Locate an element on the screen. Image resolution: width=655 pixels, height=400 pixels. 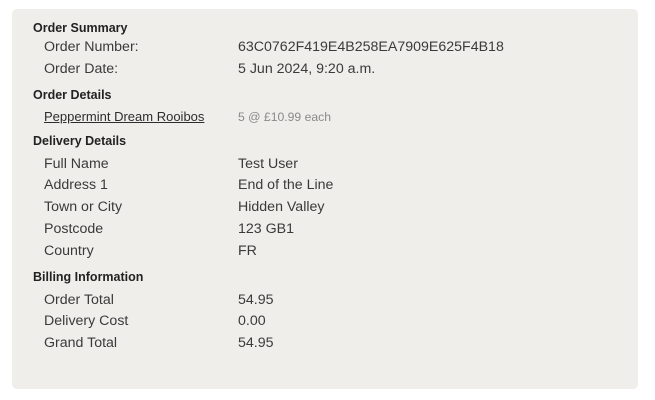
order-item-quantity-price: 5 @ £10.99 each is located at coordinates (285, 116).